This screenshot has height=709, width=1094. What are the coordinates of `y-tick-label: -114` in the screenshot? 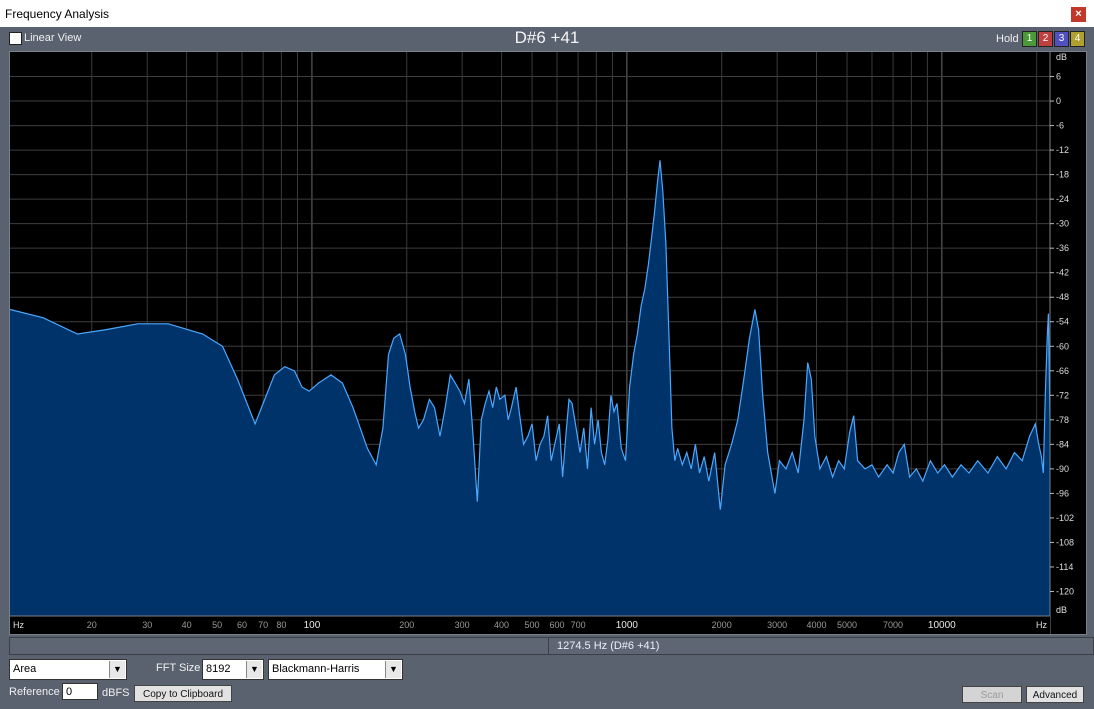 It's located at (1064, 567).